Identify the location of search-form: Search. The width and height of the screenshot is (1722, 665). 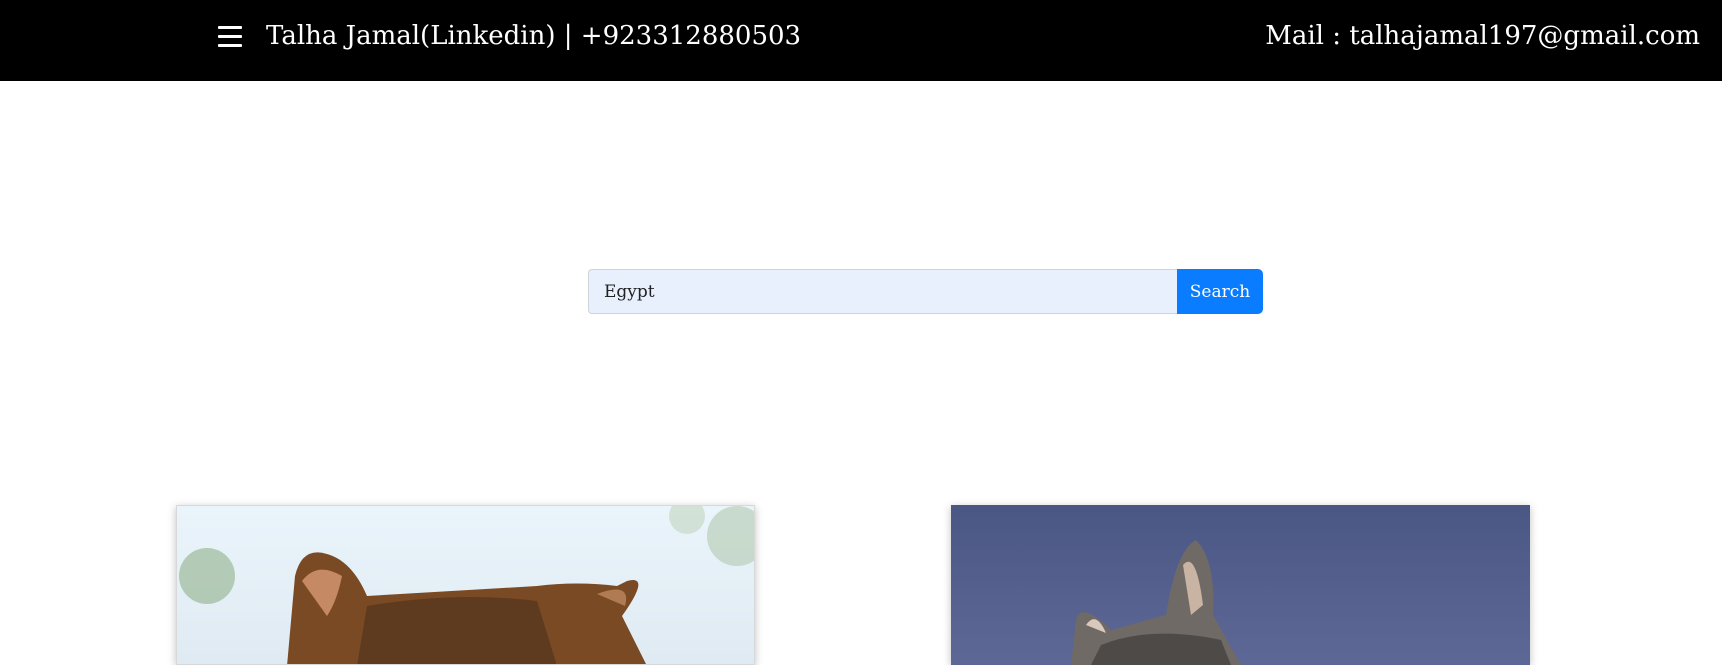
(925, 291).